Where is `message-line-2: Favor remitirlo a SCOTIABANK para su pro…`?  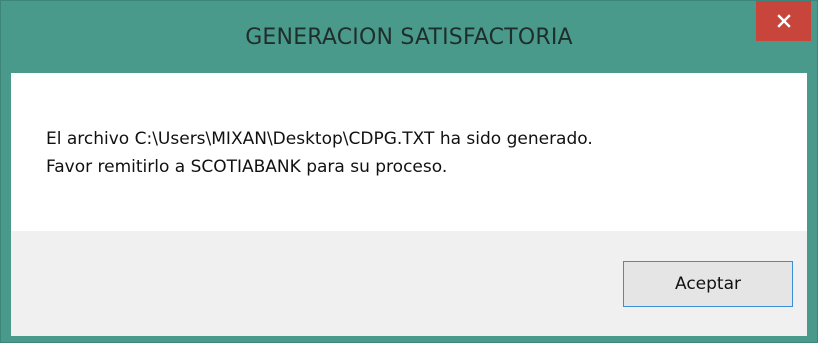 message-line-2: Favor remitirlo a SCOTIABANK para su pro… is located at coordinates (247, 167).